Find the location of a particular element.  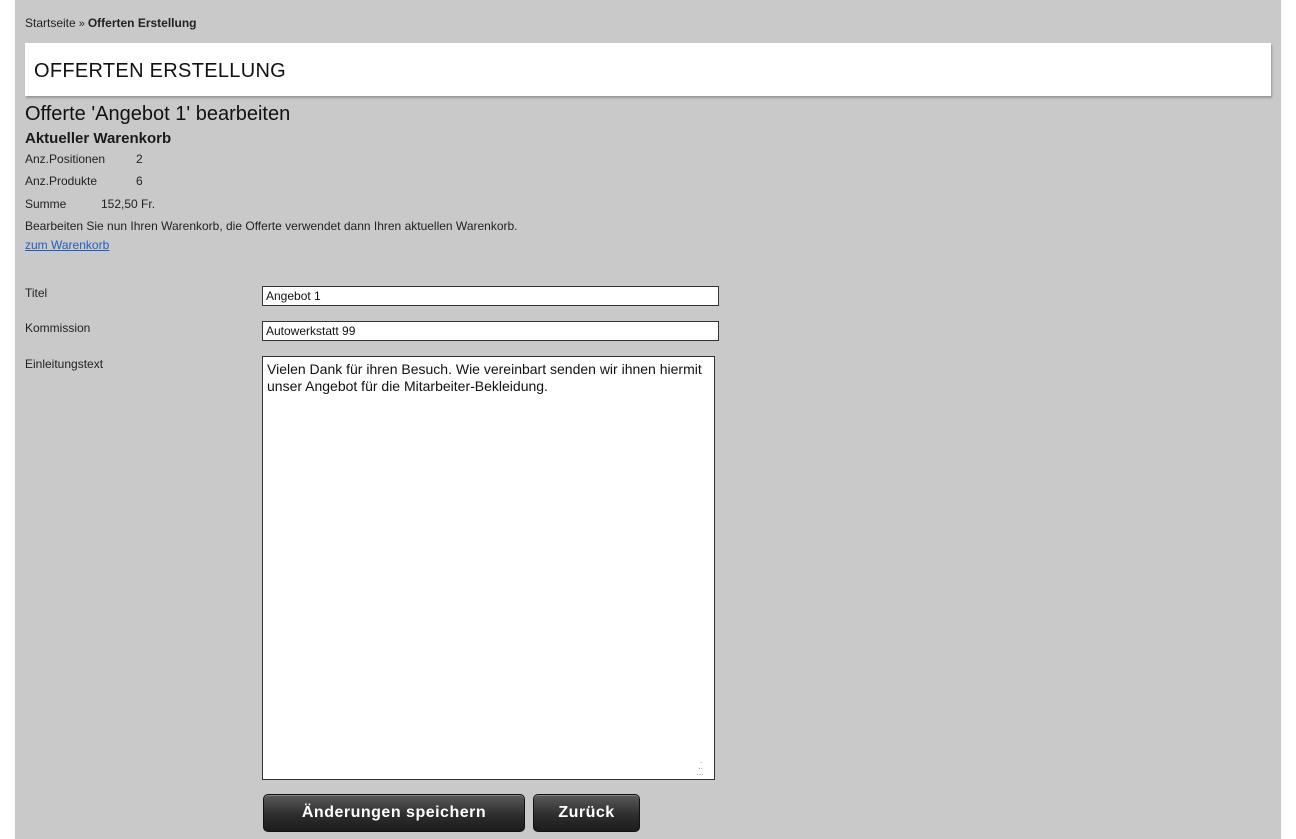

cart-products-row: Anz.Produkte 6 is located at coordinates (84, 181).